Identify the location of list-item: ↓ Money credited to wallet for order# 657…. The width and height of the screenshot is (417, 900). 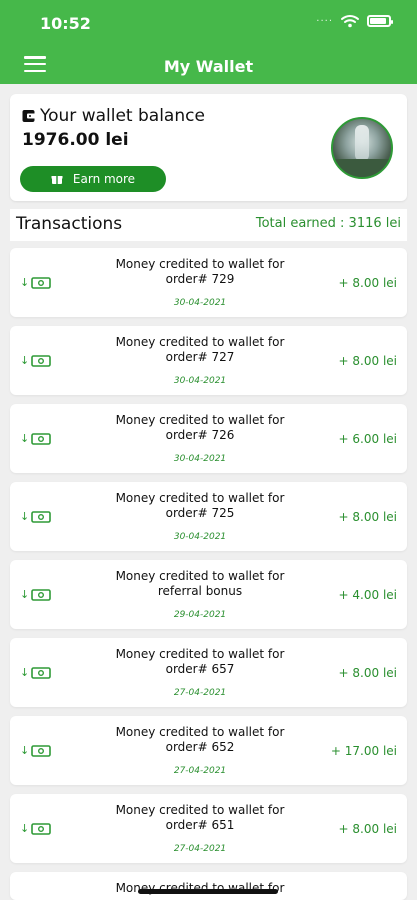
(208, 672).